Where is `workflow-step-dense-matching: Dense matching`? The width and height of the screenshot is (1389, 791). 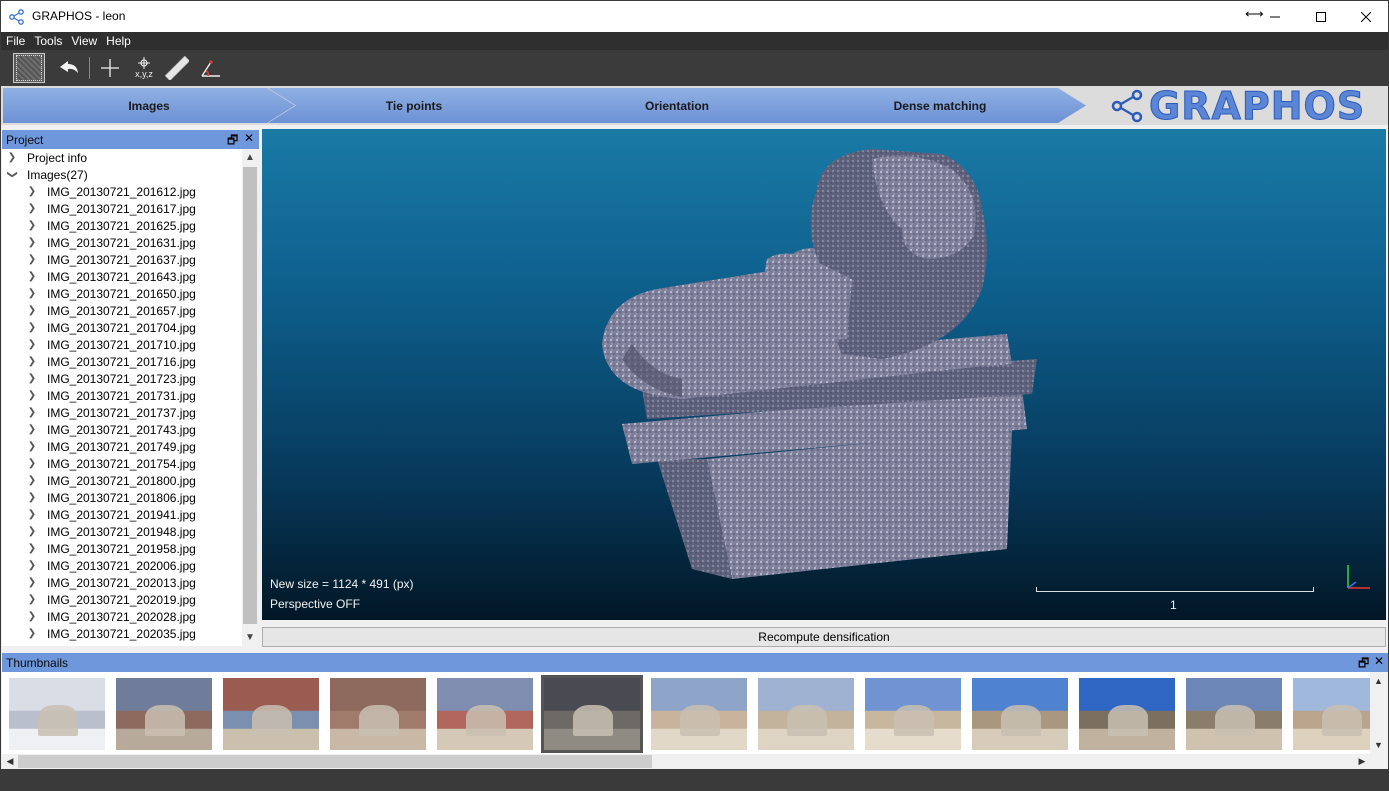
workflow-step-dense-matching: Dense matching is located at coordinates (940, 105).